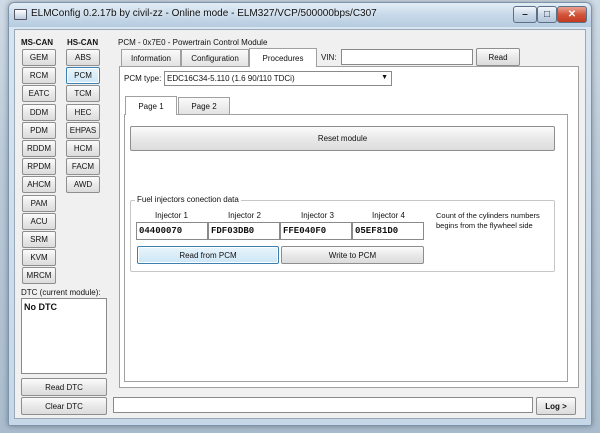 The image size is (600, 433). I want to click on tab-configuration: Configuration, so click(215, 57).